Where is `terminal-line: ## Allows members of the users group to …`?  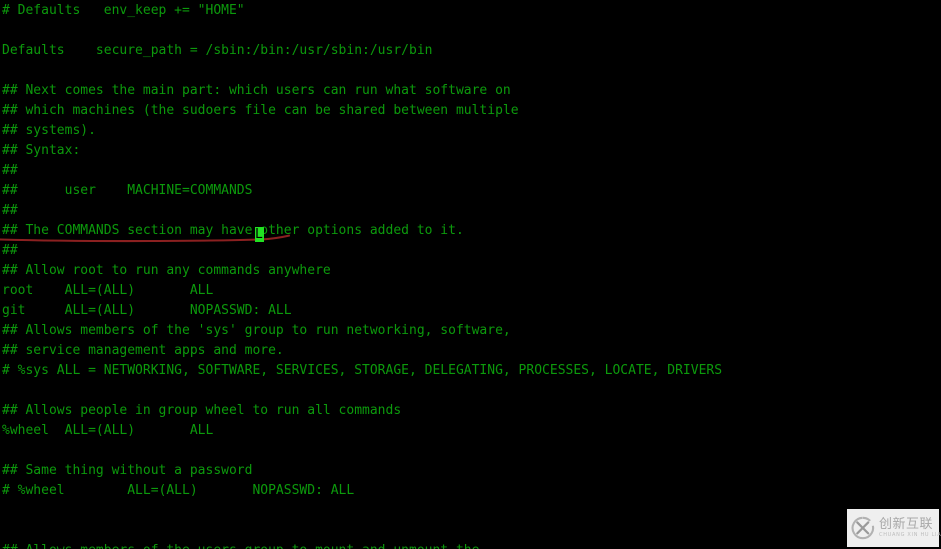 terminal-line: ## Allows members of the users group to … is located at coordinates (471, 545).